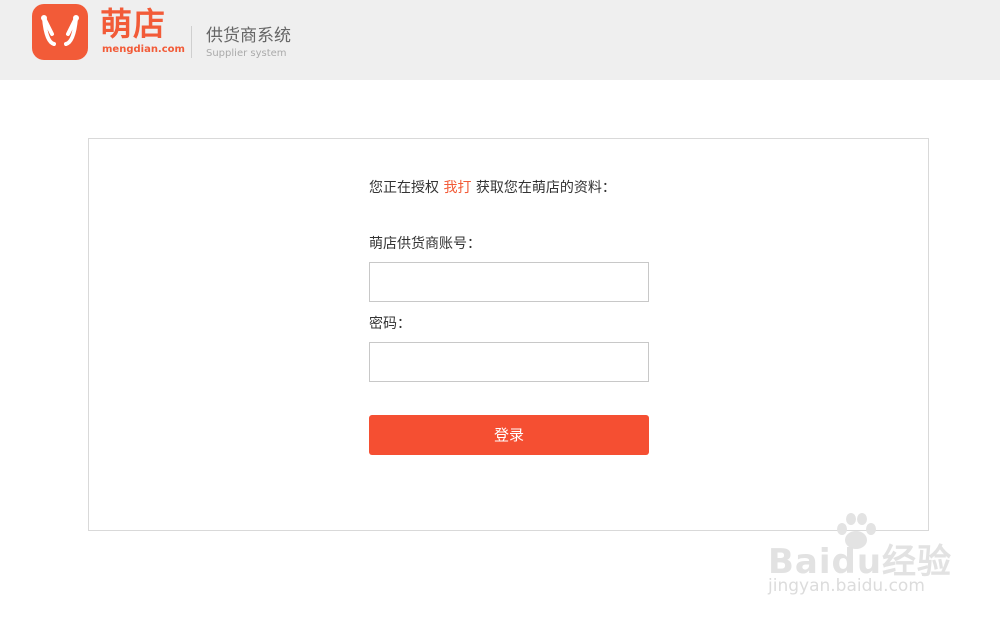 The width and height of the screenshot is (1000, 622). I want to click on system-subtitle: Supplier system, so click(246, 53).